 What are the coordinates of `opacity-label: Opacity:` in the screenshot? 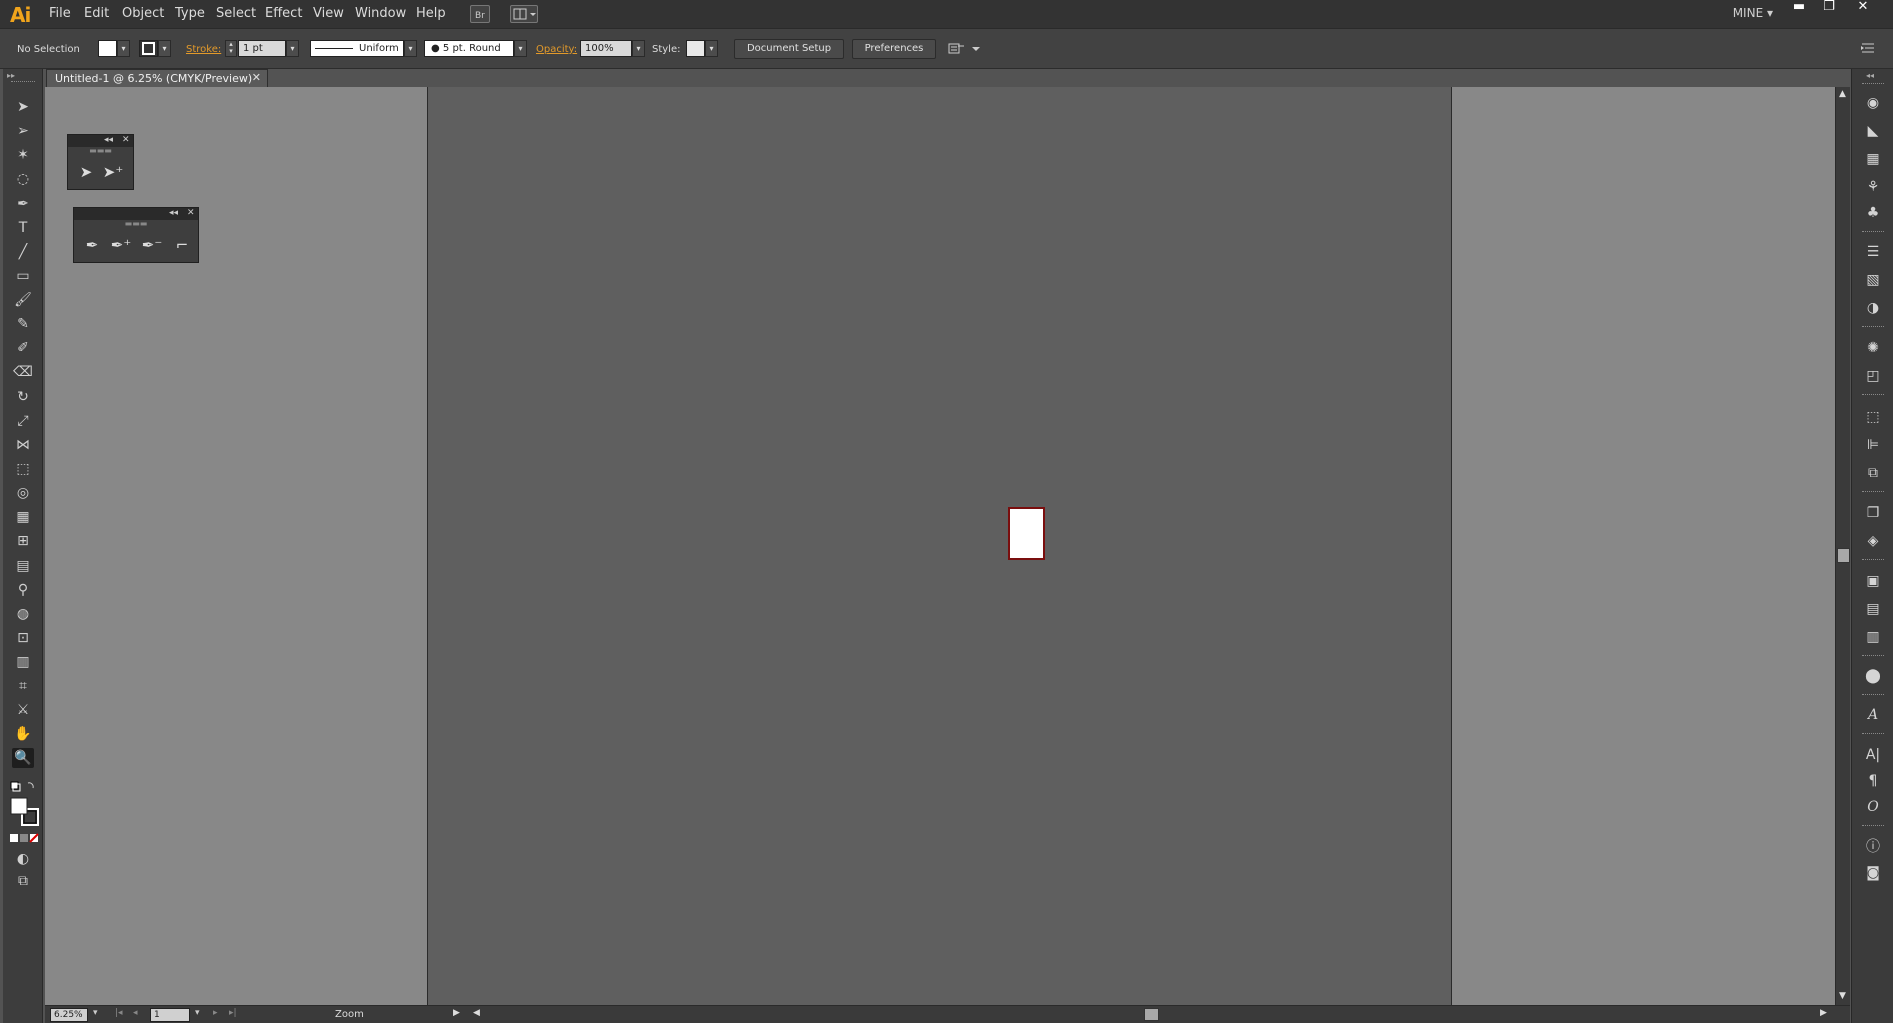 It's located at (556, 49).